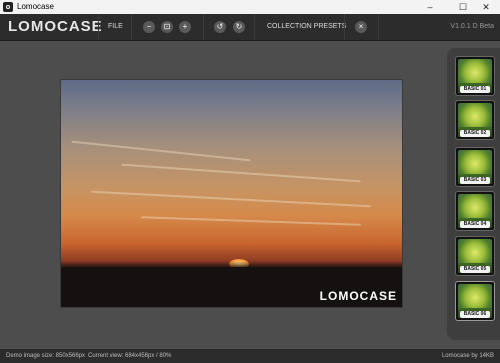 The width and height of the screenshot is (500, 363). I want to click on app-logo: LOMOCASE, so click(55, 26).